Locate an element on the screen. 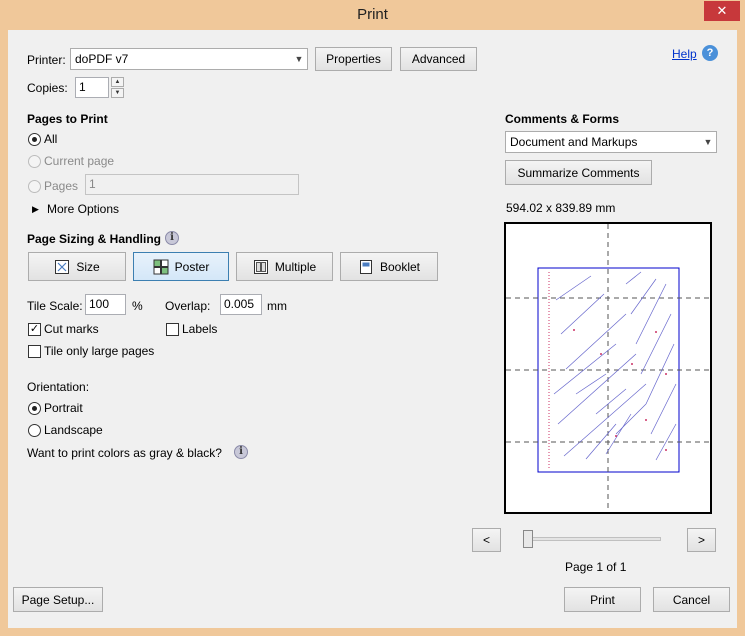  booklet-icon is located at coordinates (365, 266).